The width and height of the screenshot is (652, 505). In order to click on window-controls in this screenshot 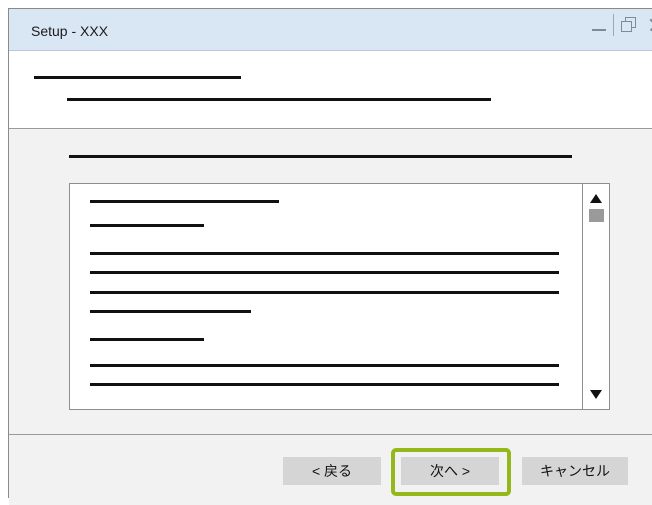, I will do `click(618, 25)`.